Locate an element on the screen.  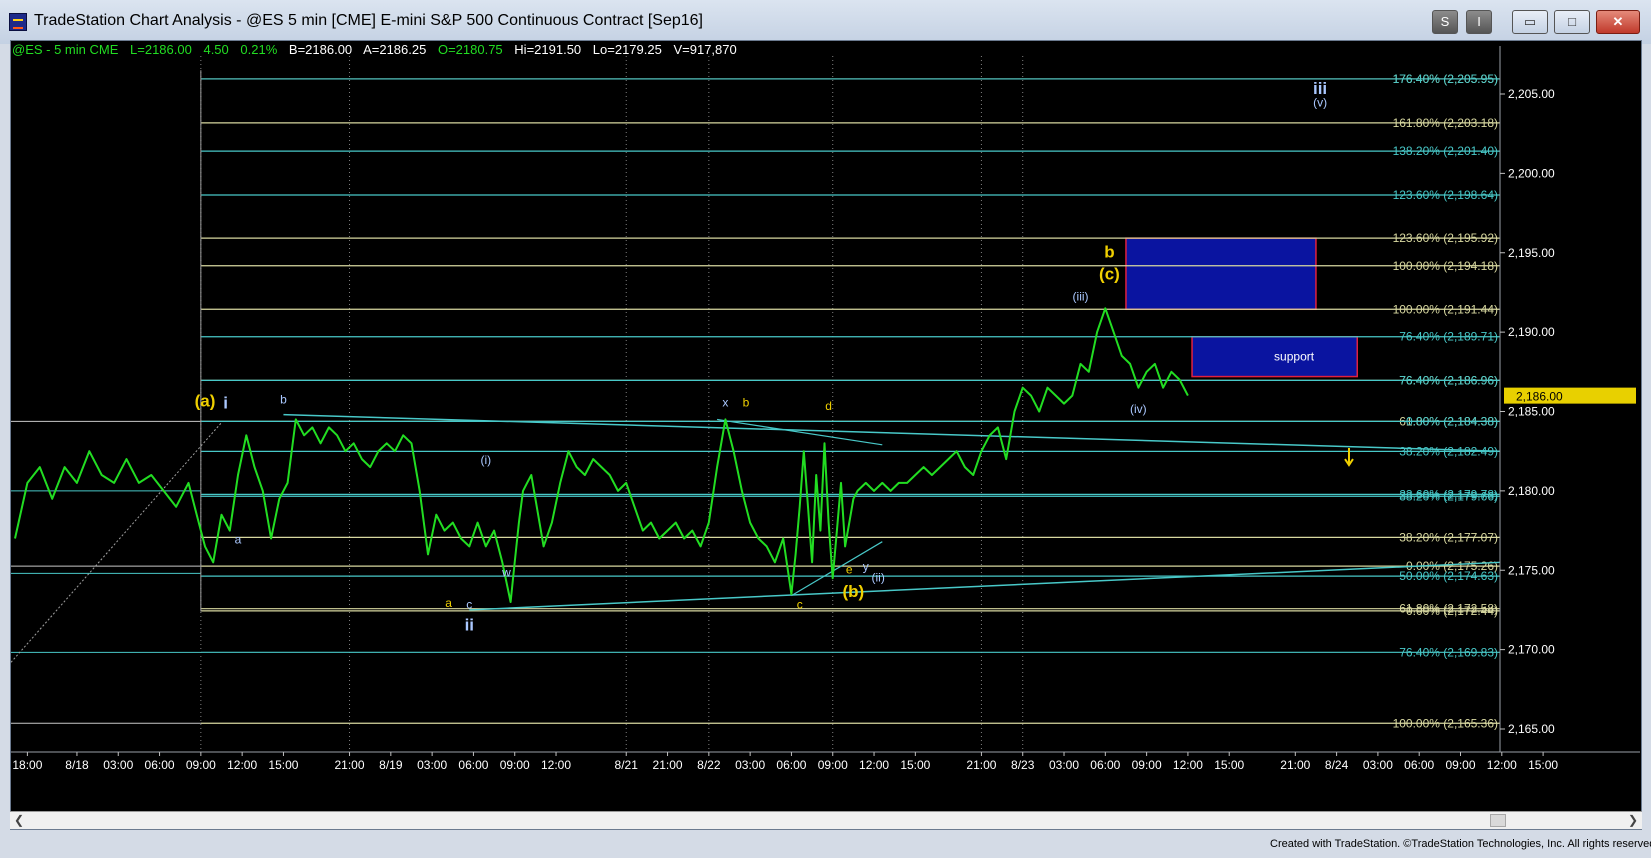
yellow-wave-label-3: d is located at coordinates (828, 406).